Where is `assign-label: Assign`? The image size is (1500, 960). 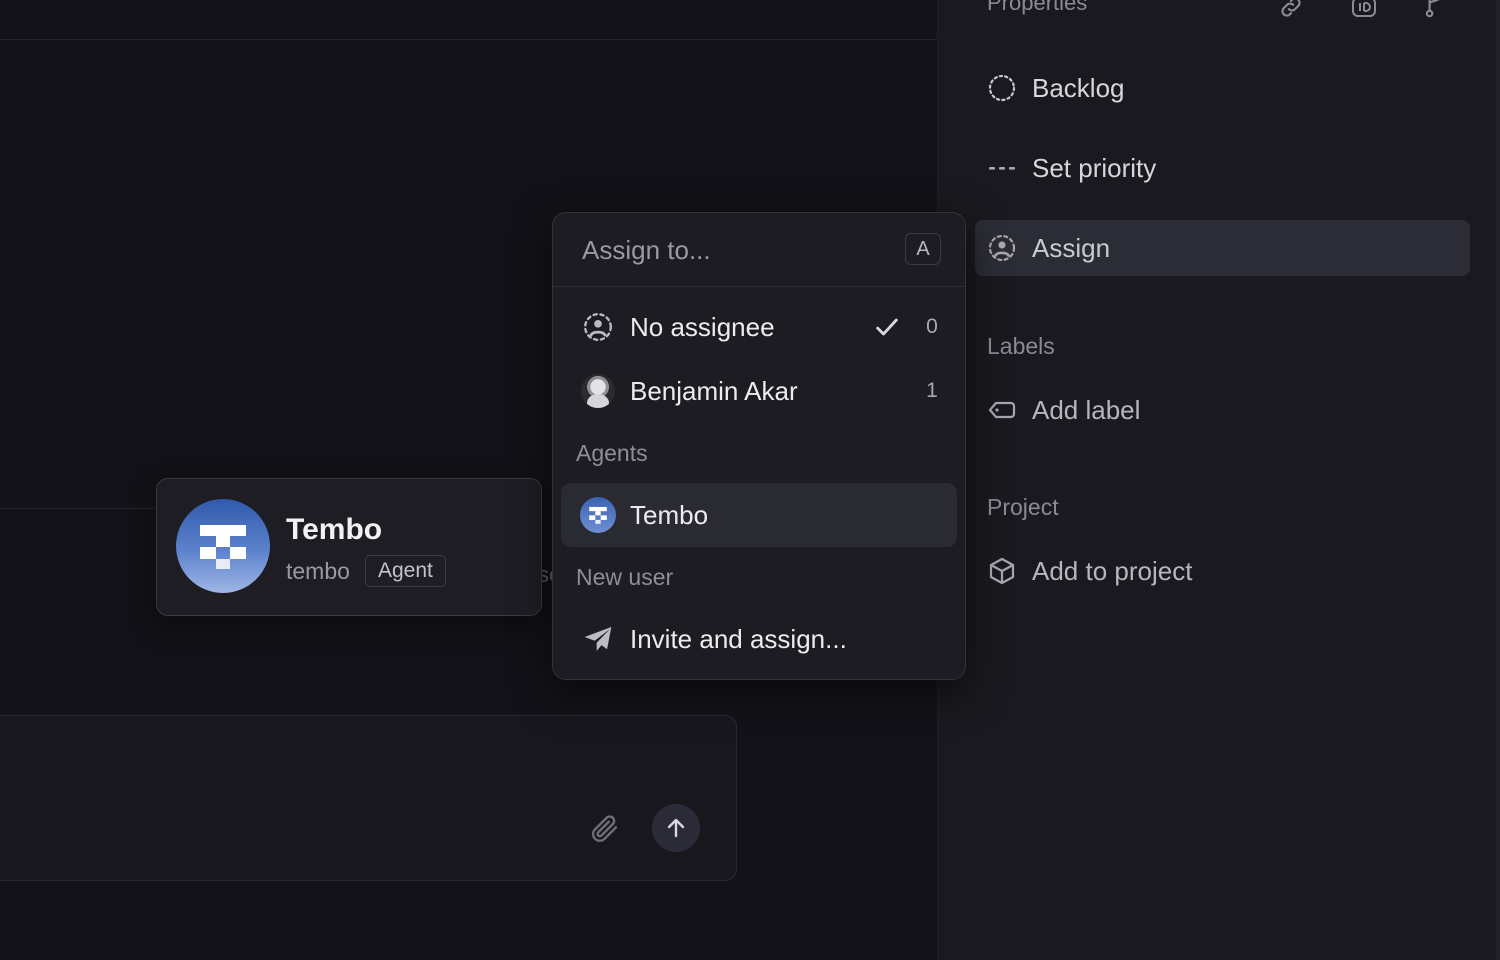
assign-label: Assign is located at coordinates (1071, 247).